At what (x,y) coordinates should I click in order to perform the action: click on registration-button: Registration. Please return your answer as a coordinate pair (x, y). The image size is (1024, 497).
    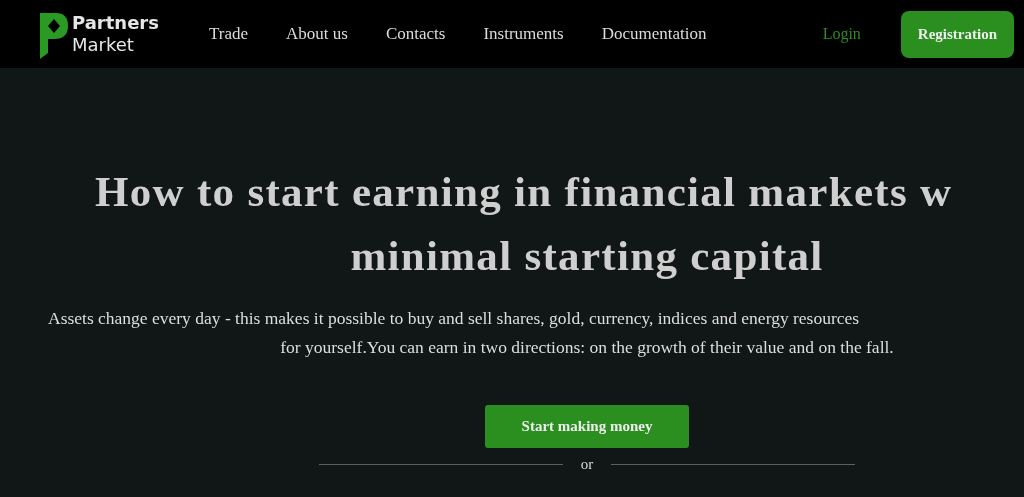
    Looking at the image, I should click on (957, 34).